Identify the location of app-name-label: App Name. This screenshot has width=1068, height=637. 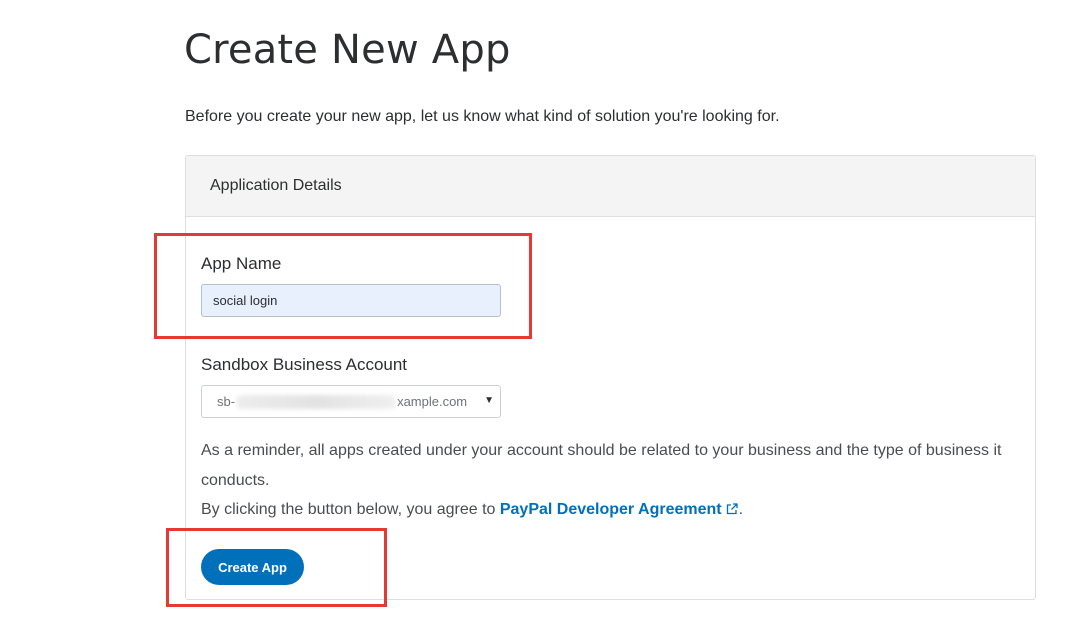
(241, 263).